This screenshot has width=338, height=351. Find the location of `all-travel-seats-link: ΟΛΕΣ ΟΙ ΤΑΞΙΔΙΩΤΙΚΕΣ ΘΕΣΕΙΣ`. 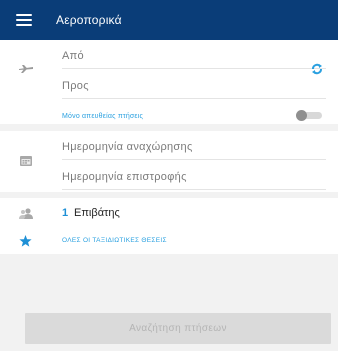

all-travel-seats-link: ΟΛΕΣ ΟΙ ΤΑΞΙΔΙΩΤΙΚΕΣ ΘΕΣΕΙΣ is located at coordinates (114, 240).